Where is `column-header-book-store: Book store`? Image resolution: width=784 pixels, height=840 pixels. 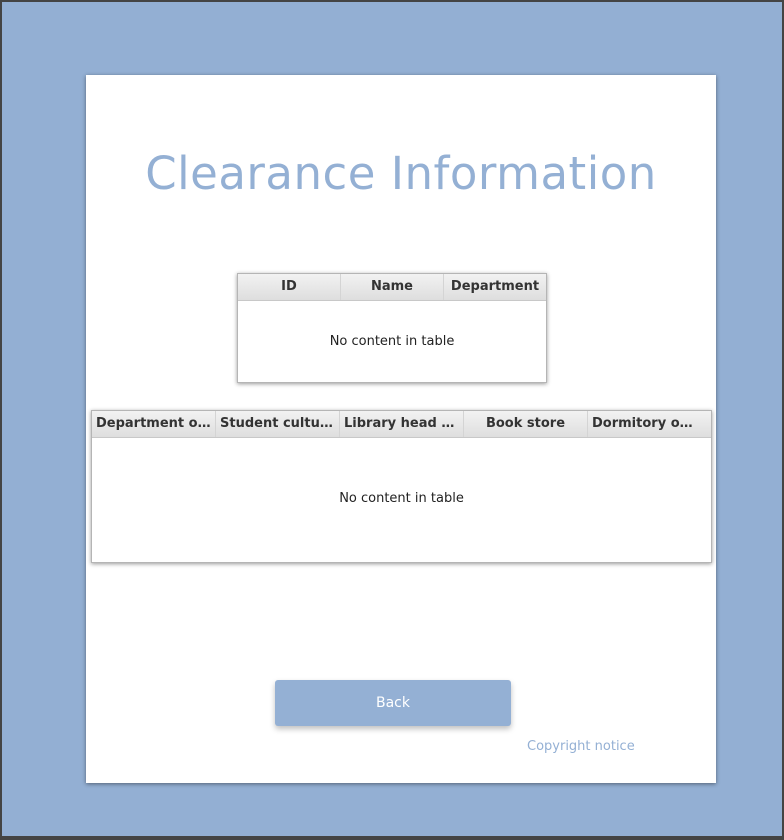
column-header-book-store: Book store is located at coordinates (526, 424).